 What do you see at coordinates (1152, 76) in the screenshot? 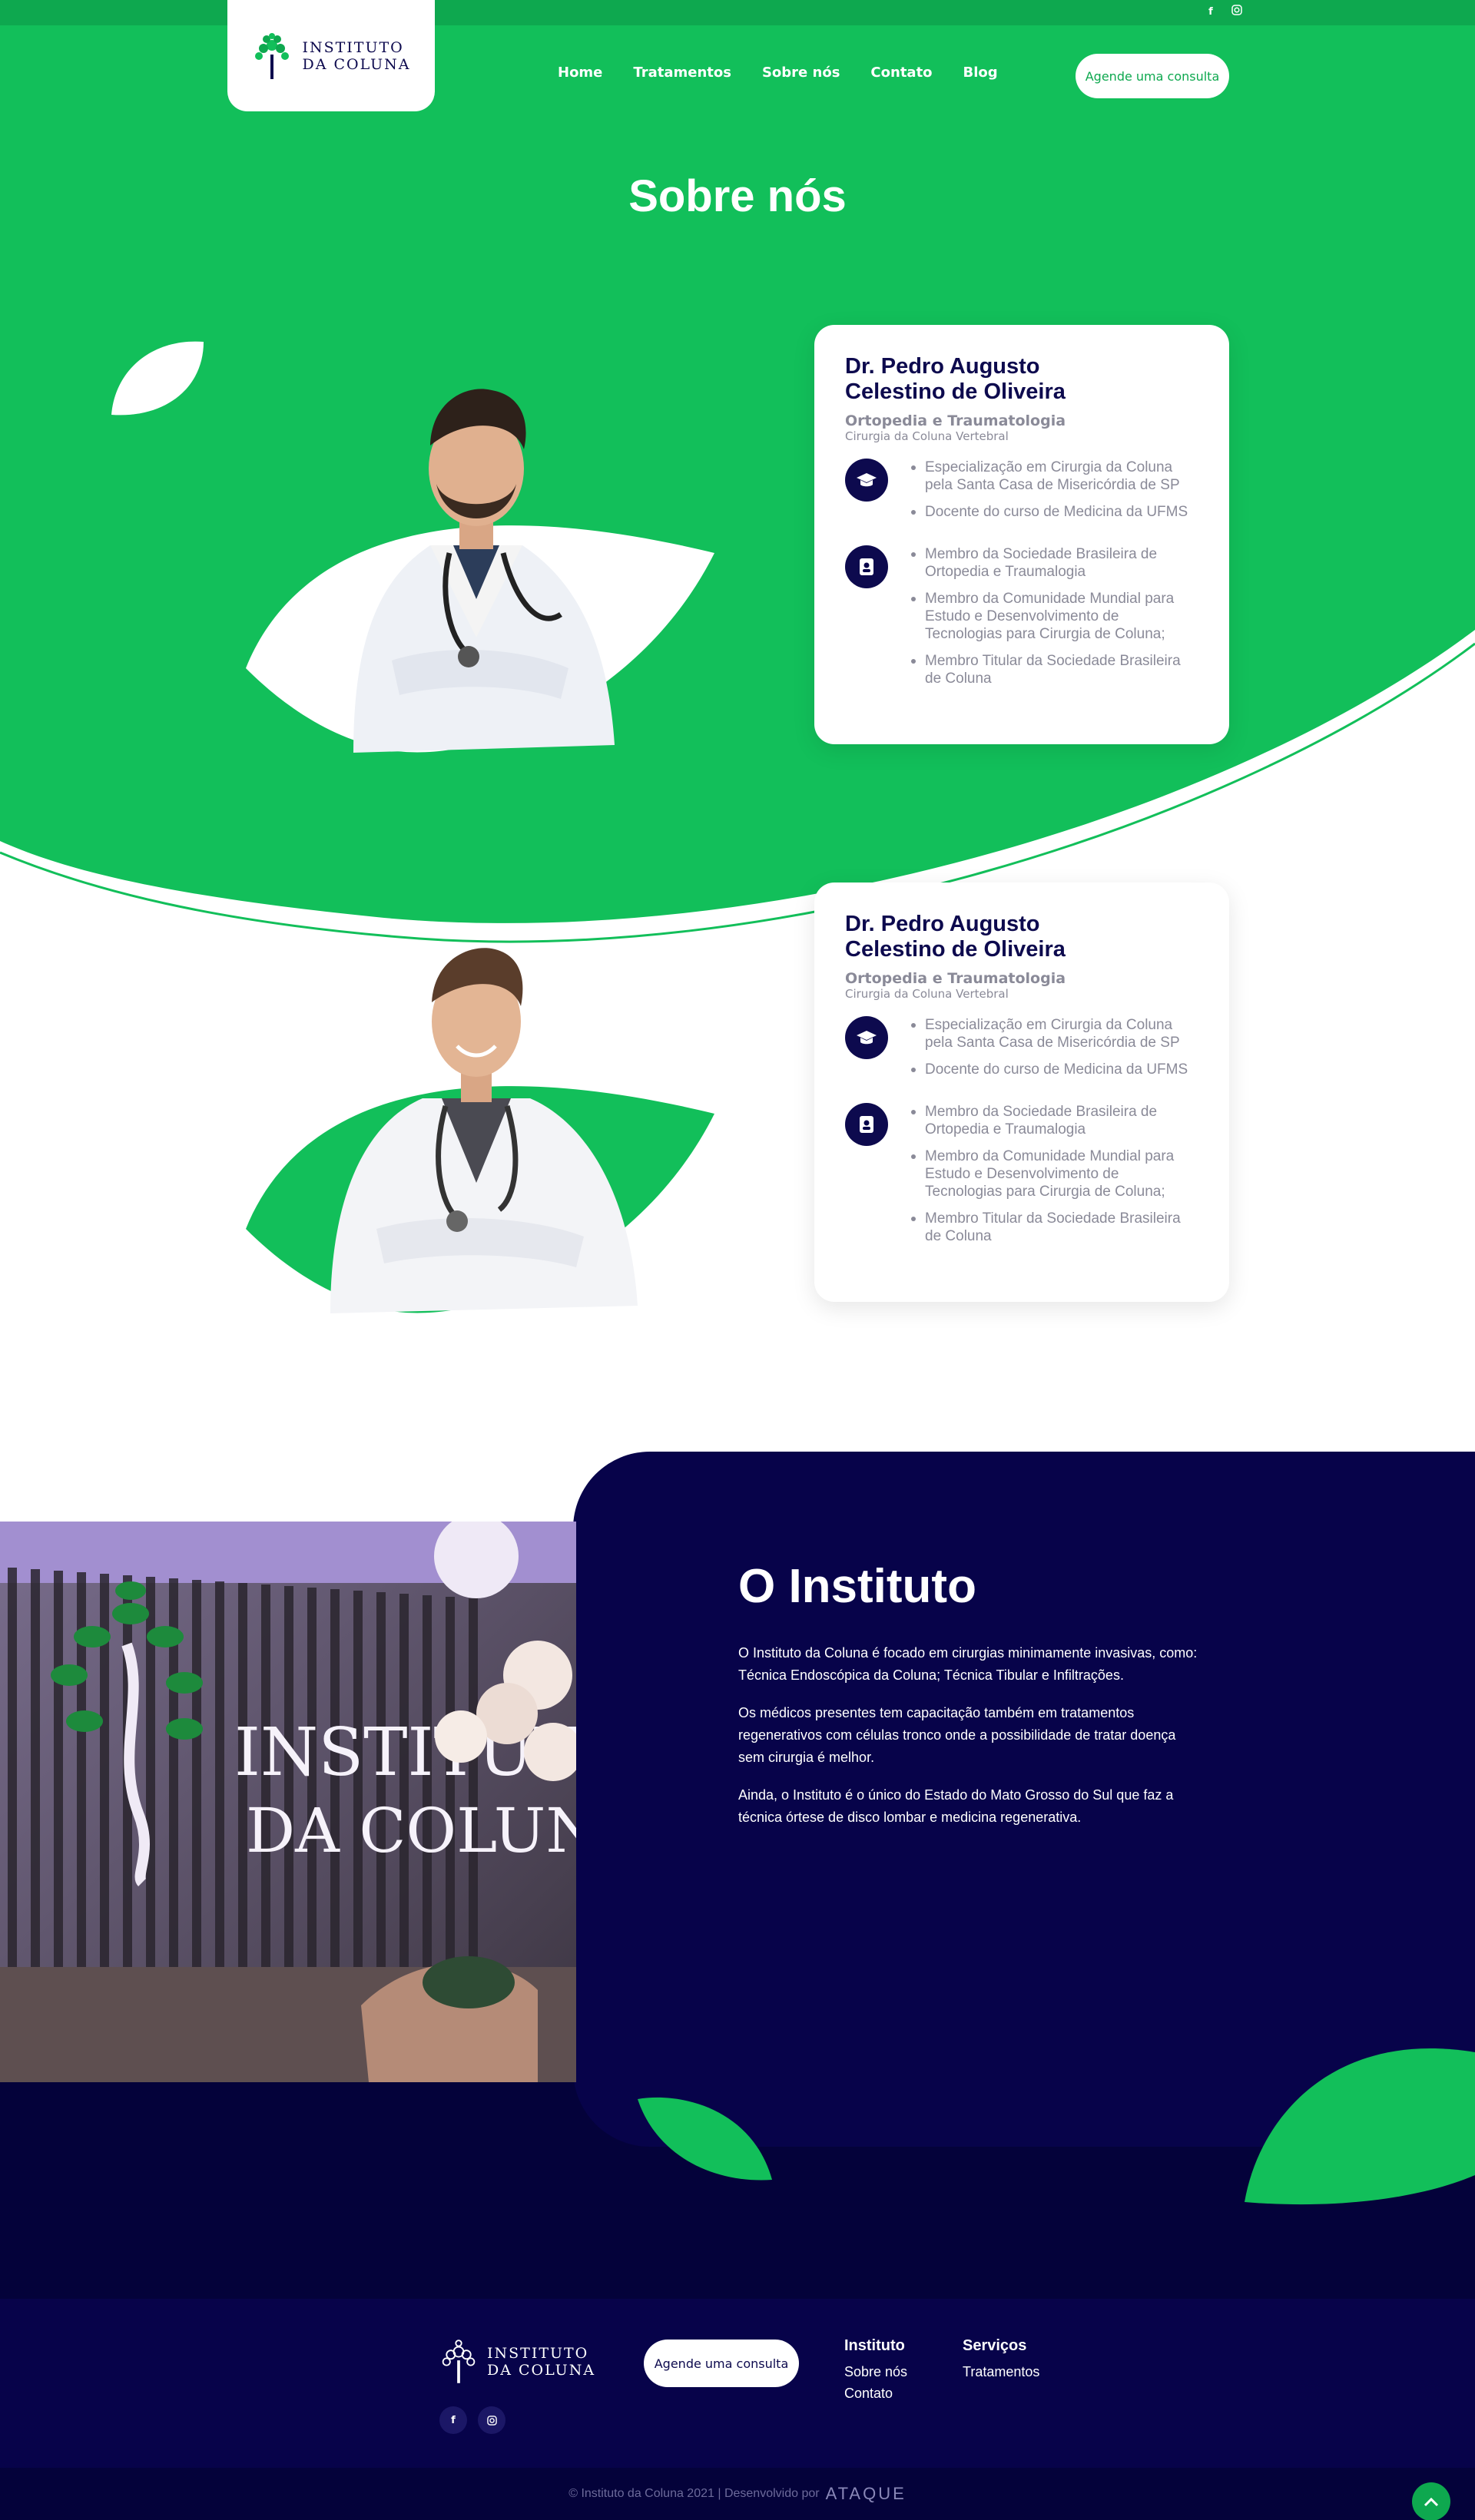
I see `schedule-button: Agende uma consulta` at bounding box center [1152, 76].